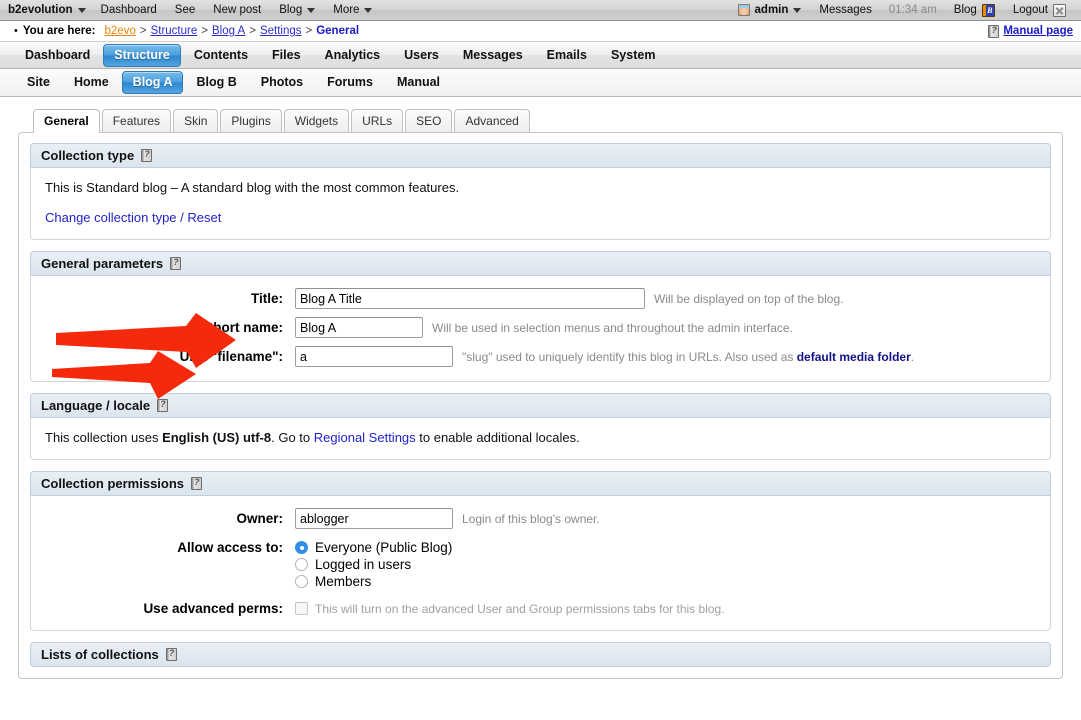 This screenshot has height=720, width=1081. I want to click on subnav-photos: Photos, so click(282, 82).